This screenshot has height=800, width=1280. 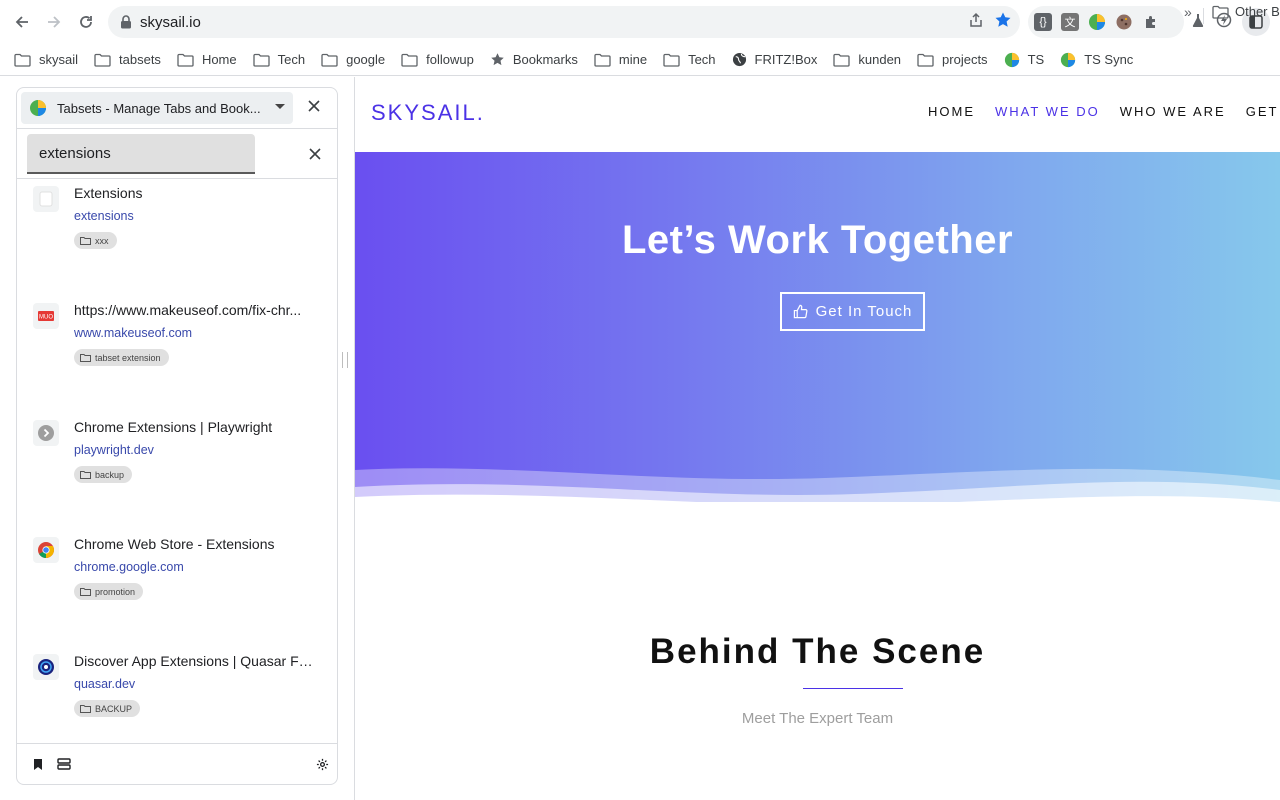 I want to click on bookmarks-separator, so click(x=1203, y=16).